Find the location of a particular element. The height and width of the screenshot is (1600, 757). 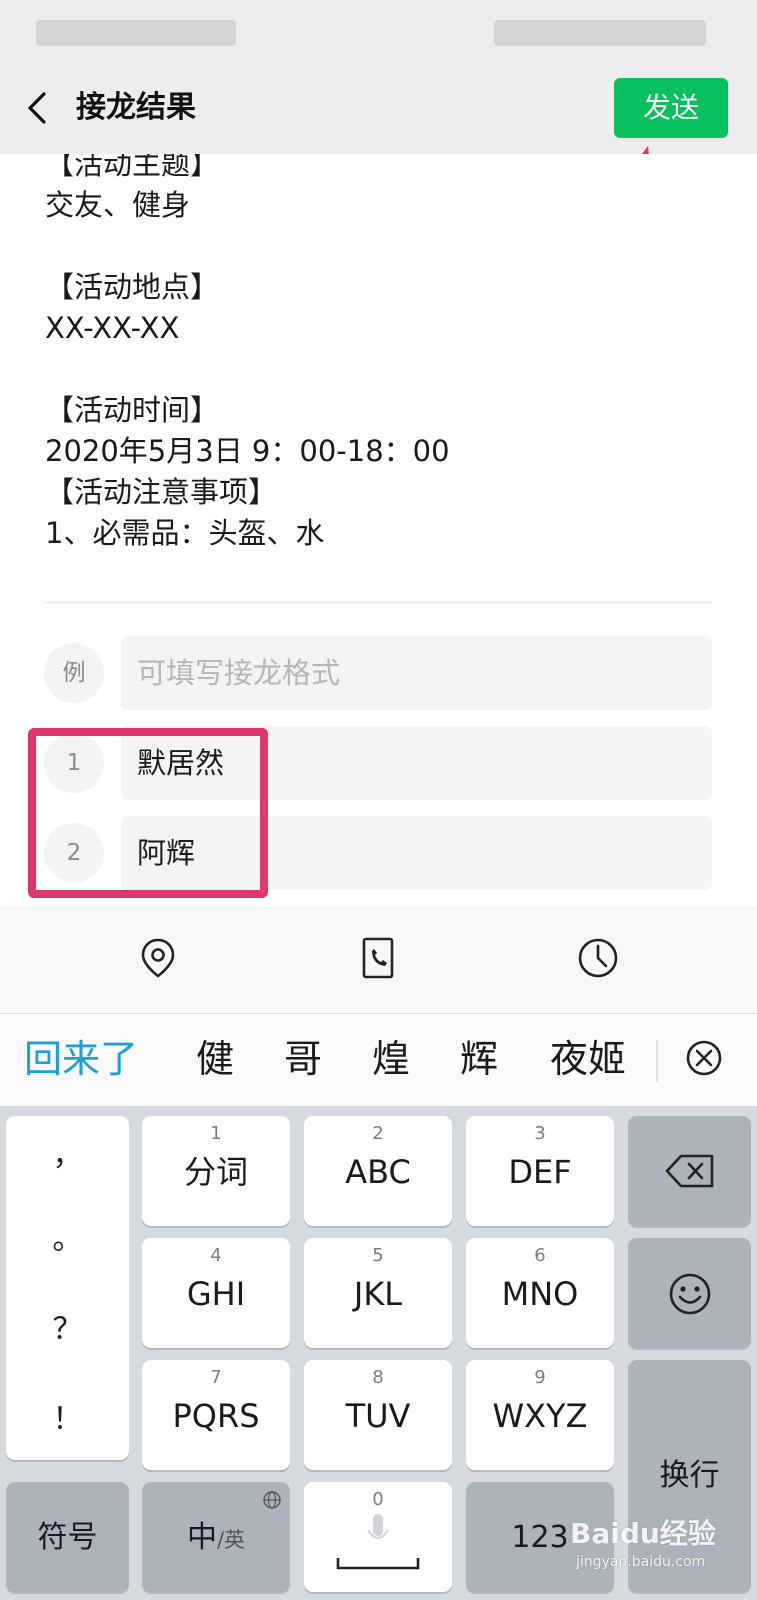

status-left-blur is located at coordinates (136, 33).